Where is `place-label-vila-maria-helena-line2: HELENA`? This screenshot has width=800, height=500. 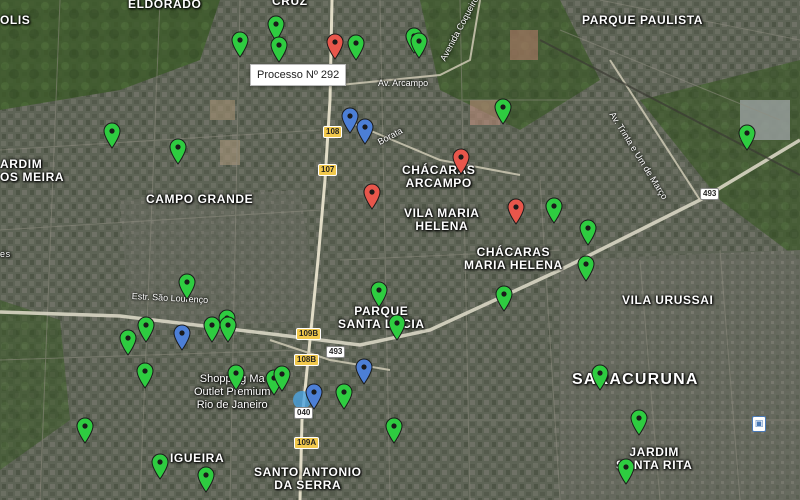 place-label-vila-maria-helena-line2: HELENA is located at coordinates (442, 226).